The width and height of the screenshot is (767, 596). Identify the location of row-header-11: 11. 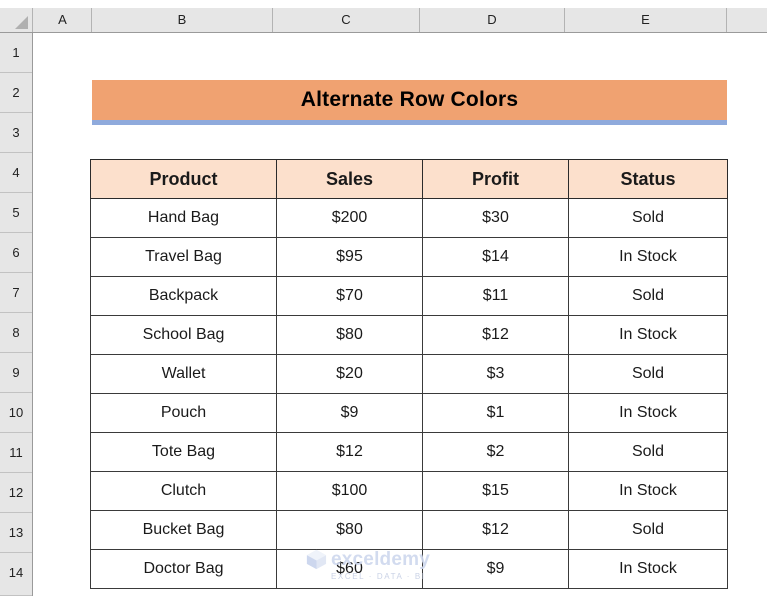
(16, 453).